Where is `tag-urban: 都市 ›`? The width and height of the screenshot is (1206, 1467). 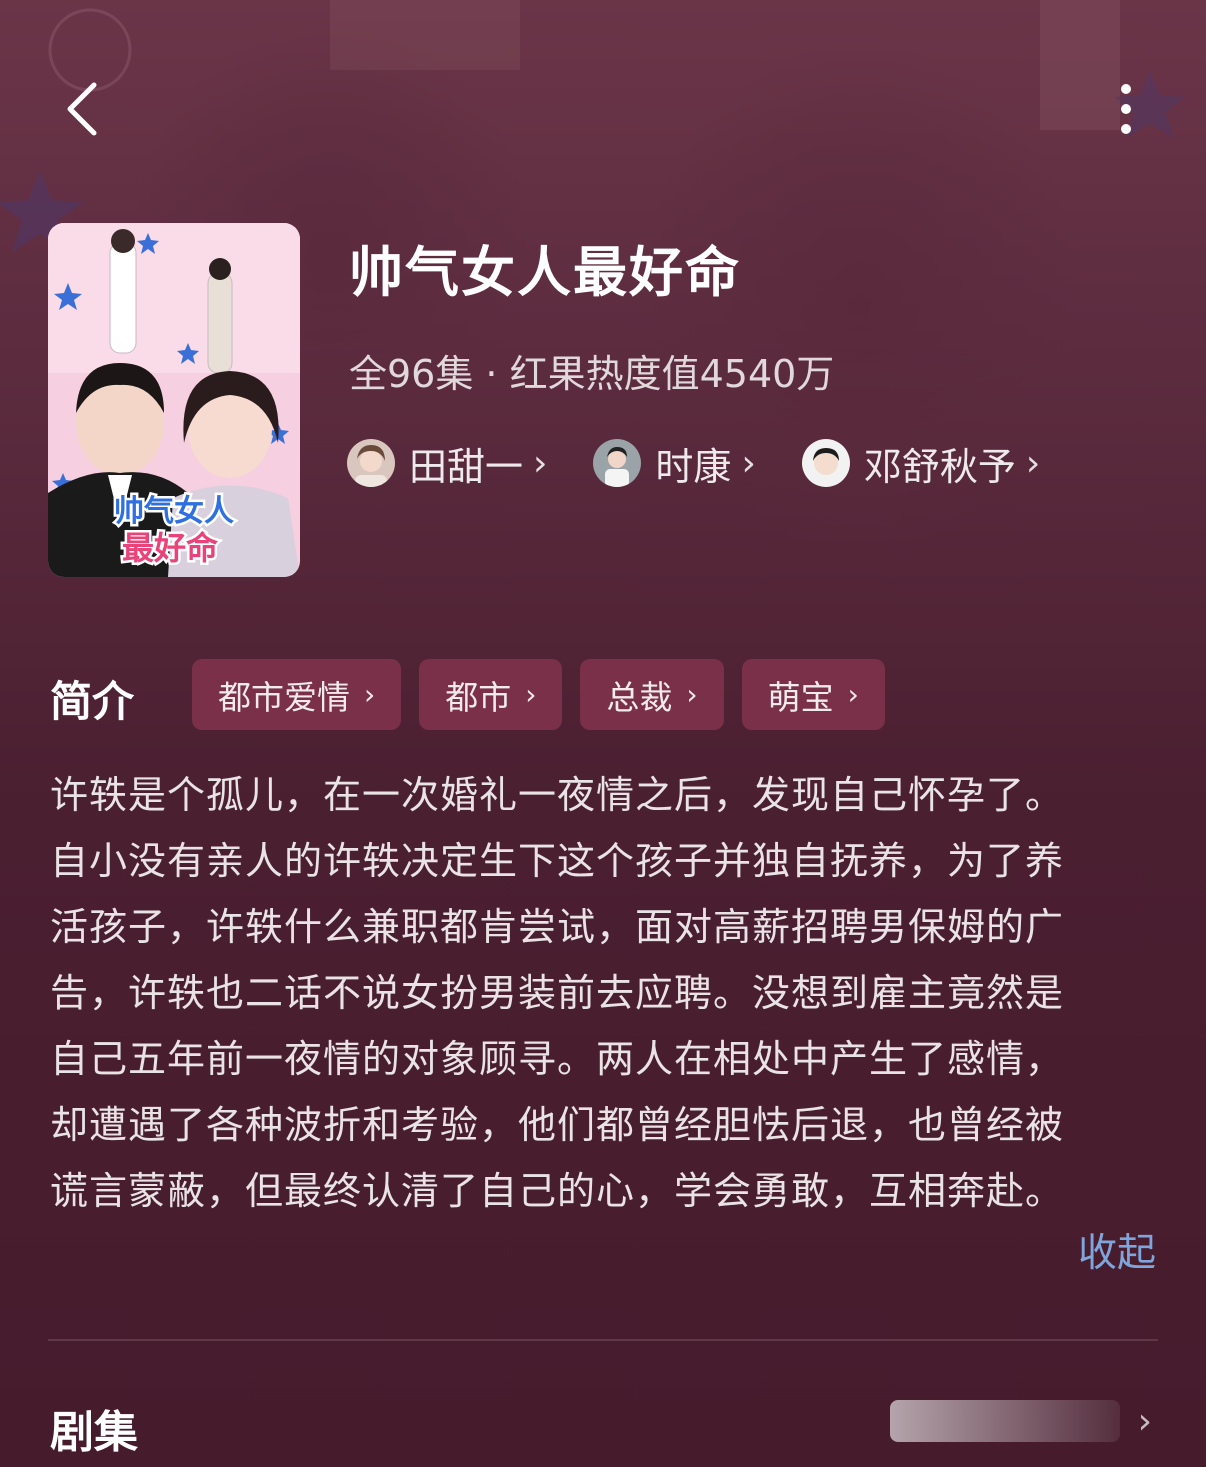 tag-urban: 都市 › is located at coordinates (491, 694).